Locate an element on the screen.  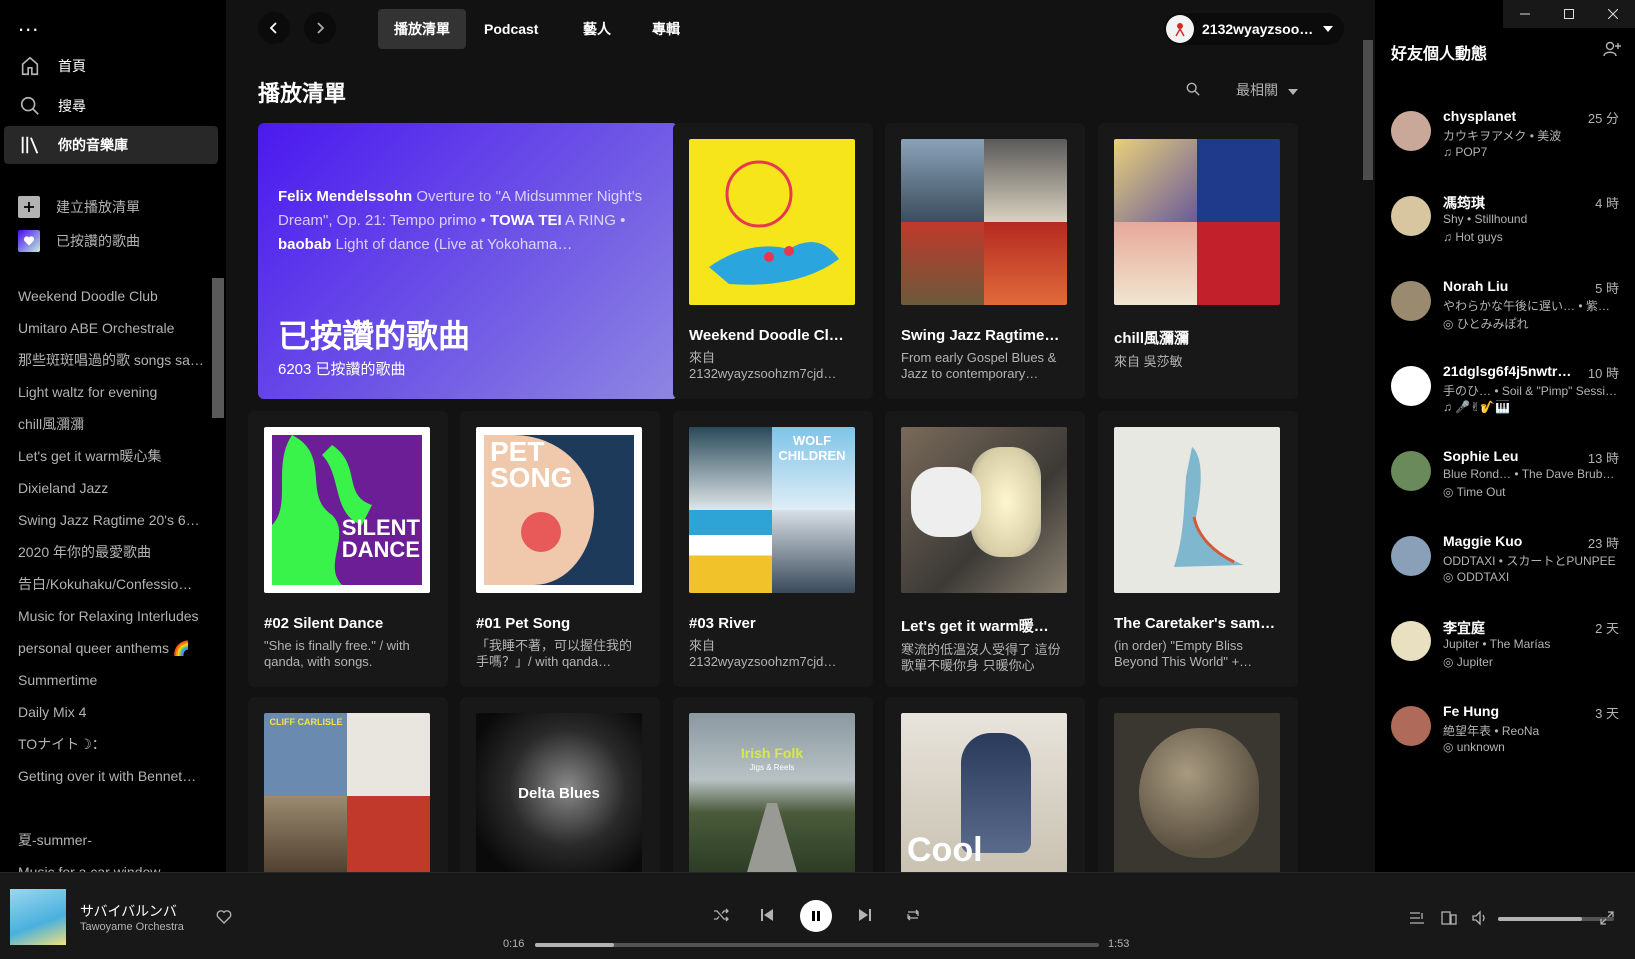
devices-icon is located at coordinates (1449, 918).